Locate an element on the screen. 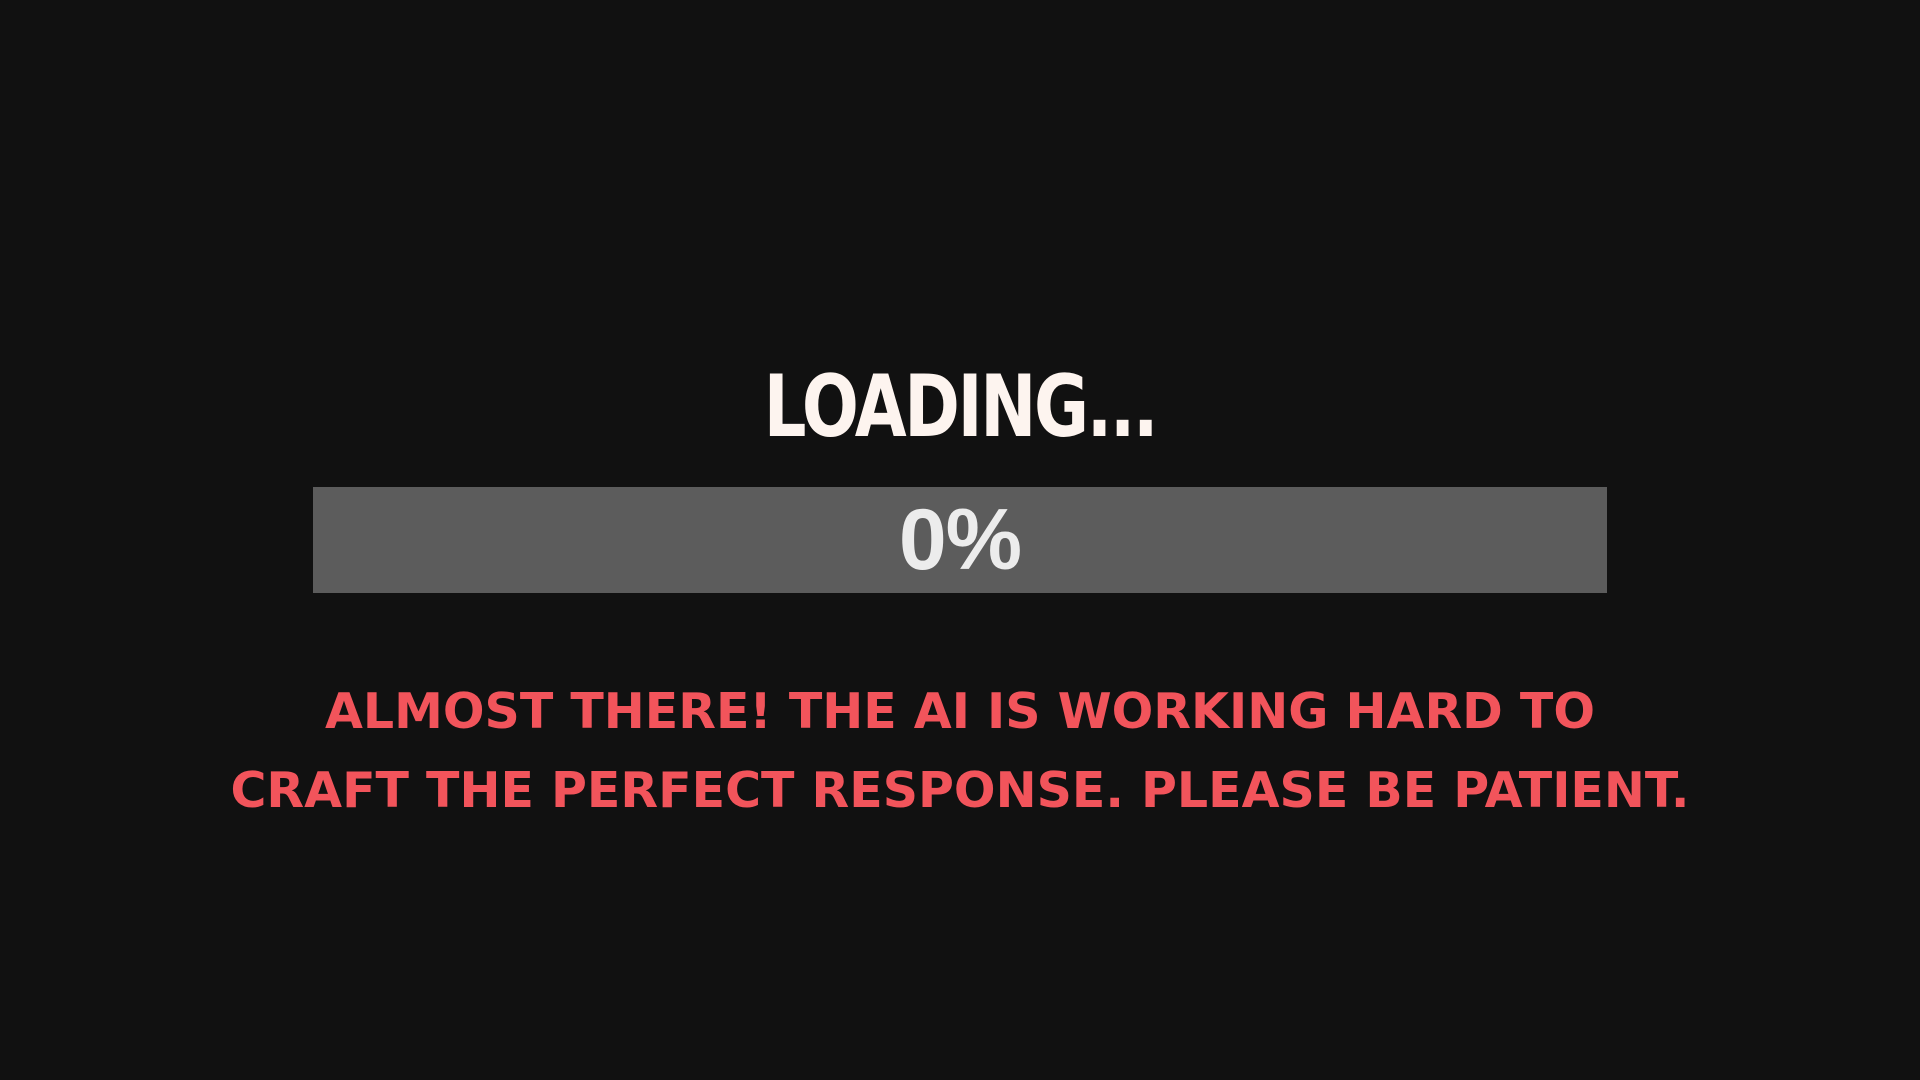 The height and width of the screenshot is (1080, 1920). progress-bar: 0% is located at coordinates (960, 540).